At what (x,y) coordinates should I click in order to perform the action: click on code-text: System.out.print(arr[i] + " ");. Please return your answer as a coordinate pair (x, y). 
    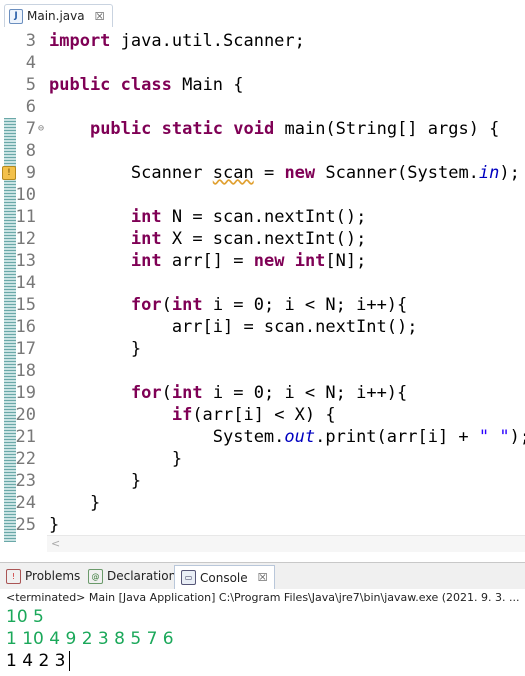
    Looking at the image, I should click on (287, 437).